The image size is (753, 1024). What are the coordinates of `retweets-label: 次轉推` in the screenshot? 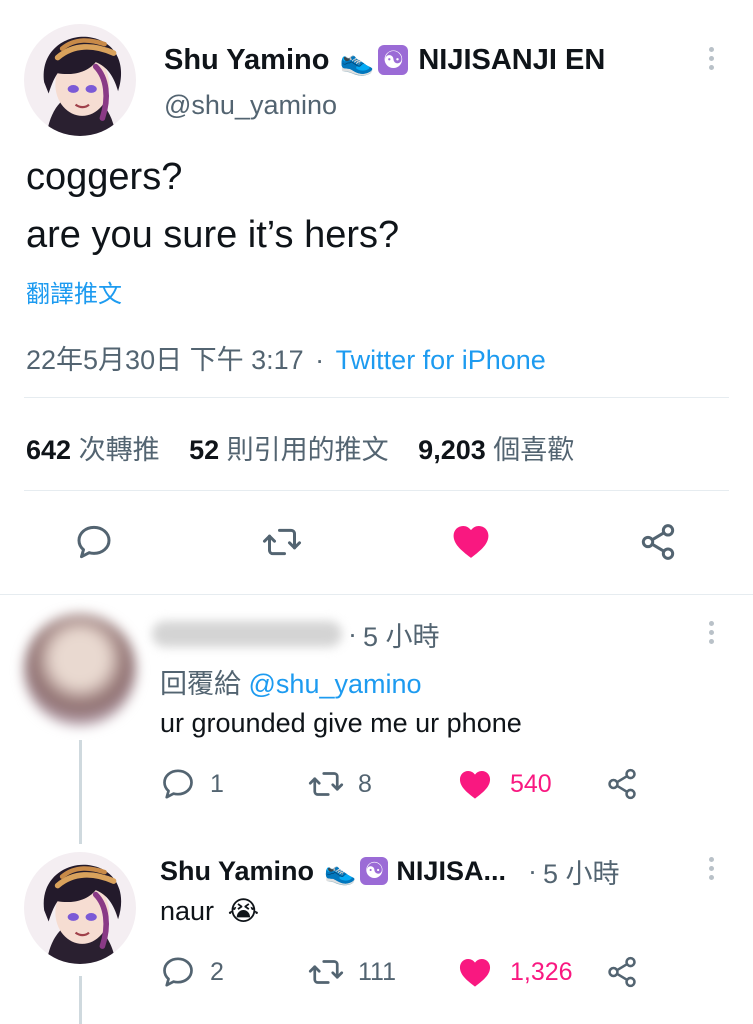 It's located at (119, 450).